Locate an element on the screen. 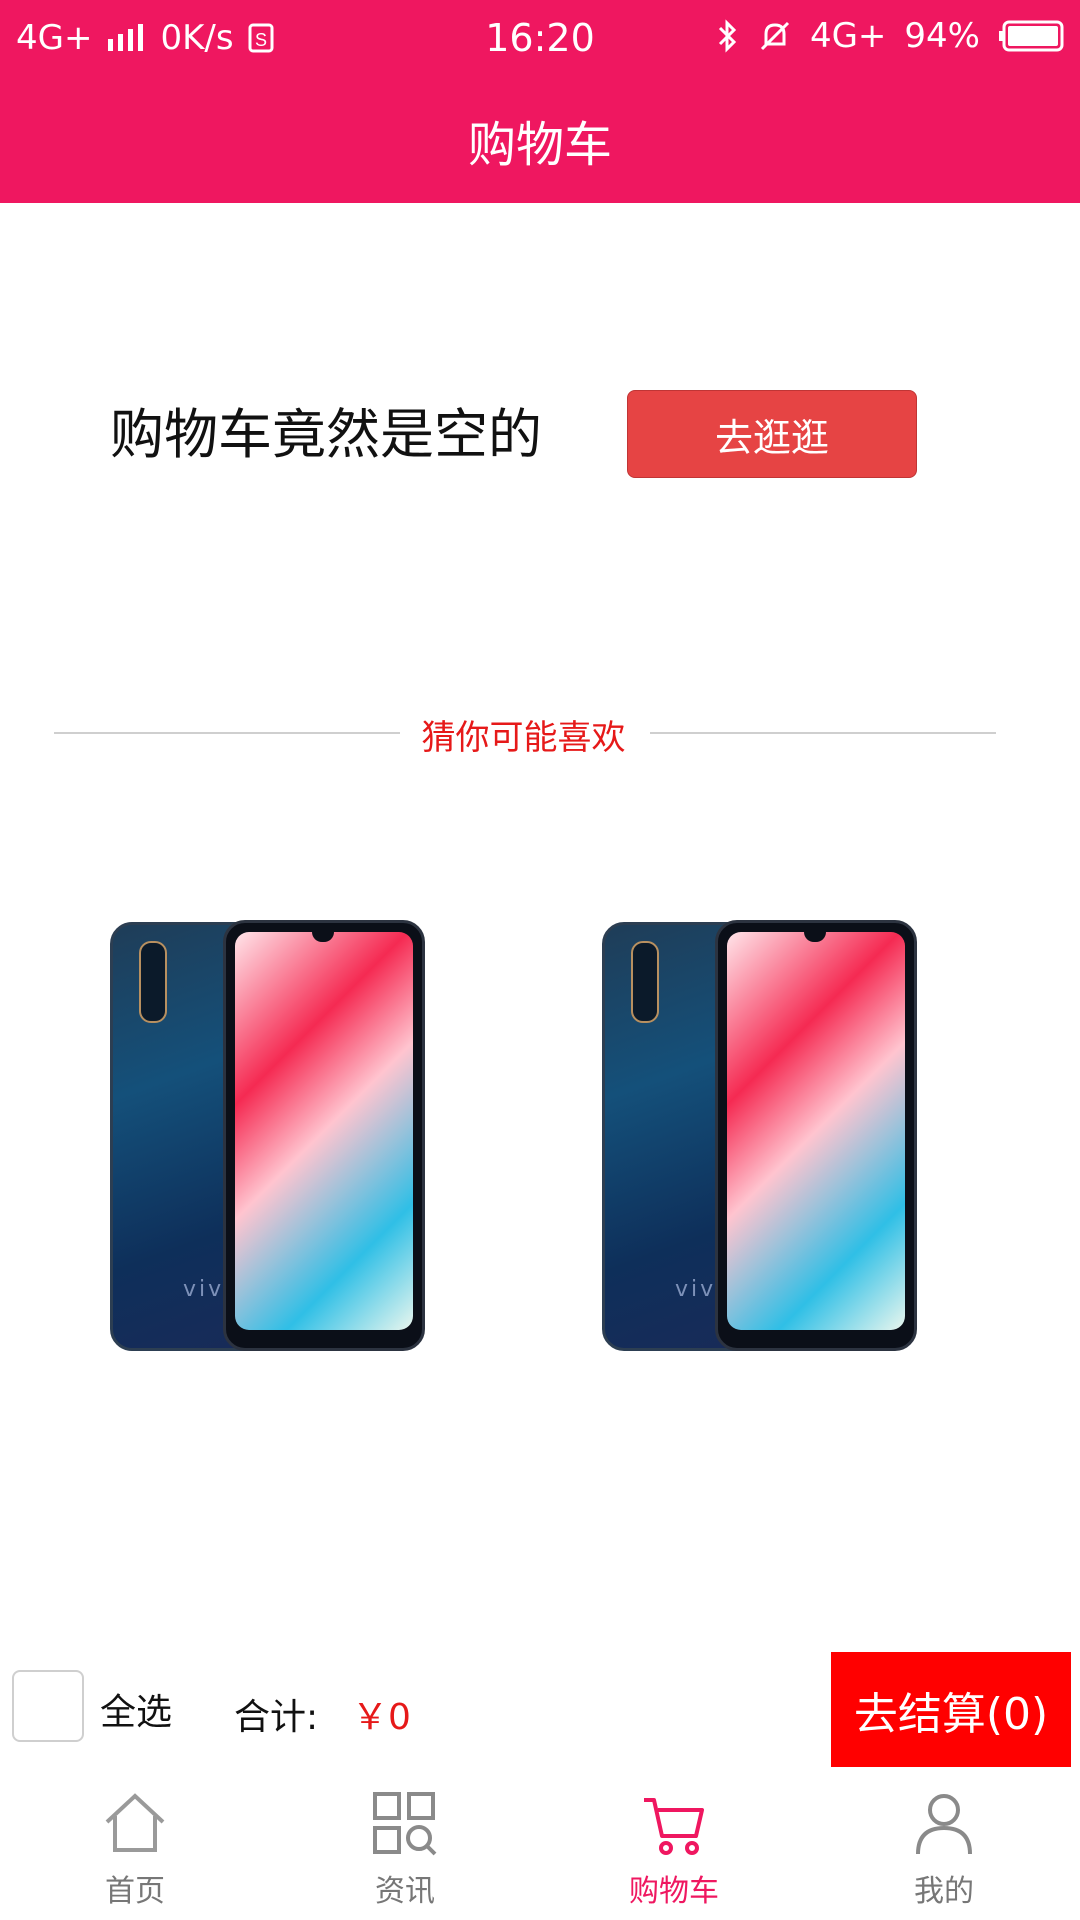 Image resolution: width=1080 pixels, height=1920 pixels. tab-home: 首页 is located at coordinates (135, 1850).